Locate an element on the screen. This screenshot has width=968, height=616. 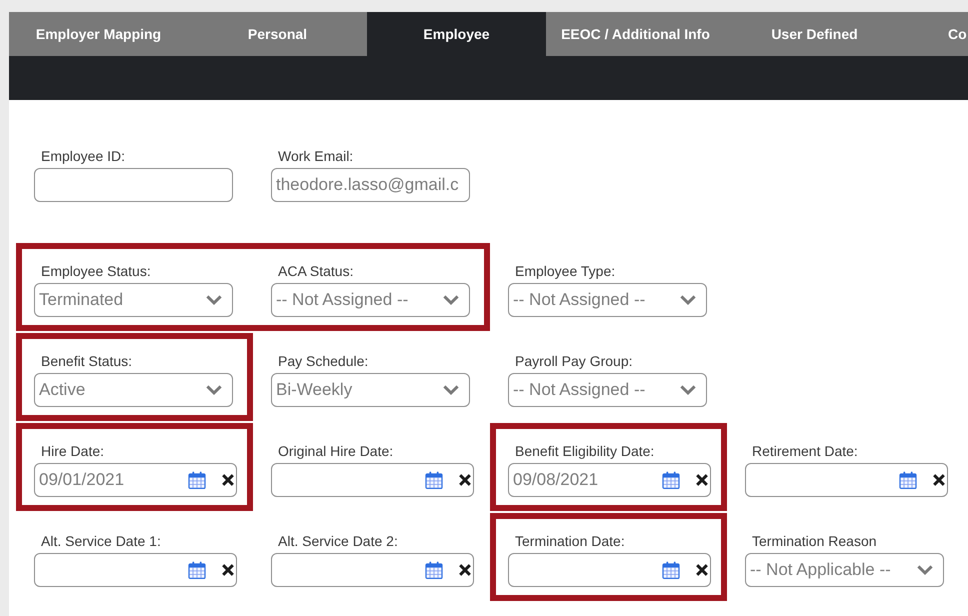
date-field: 09/08/2021 is located at coordinates (609, 480).